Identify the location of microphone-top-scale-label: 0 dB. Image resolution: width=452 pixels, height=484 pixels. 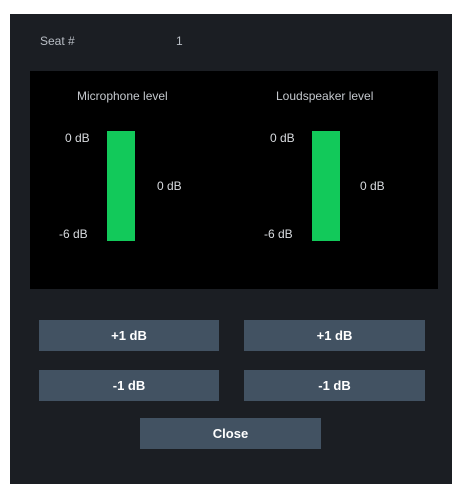
(77, 138).